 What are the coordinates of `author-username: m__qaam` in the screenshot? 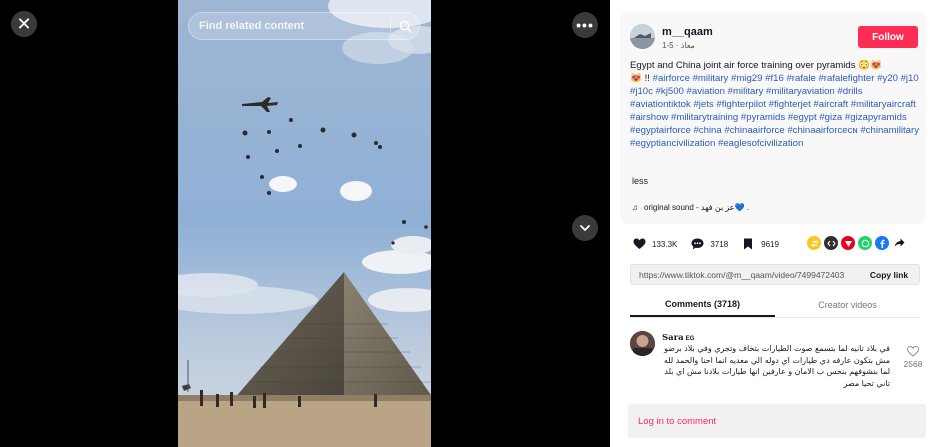 It's located at (687, 32).